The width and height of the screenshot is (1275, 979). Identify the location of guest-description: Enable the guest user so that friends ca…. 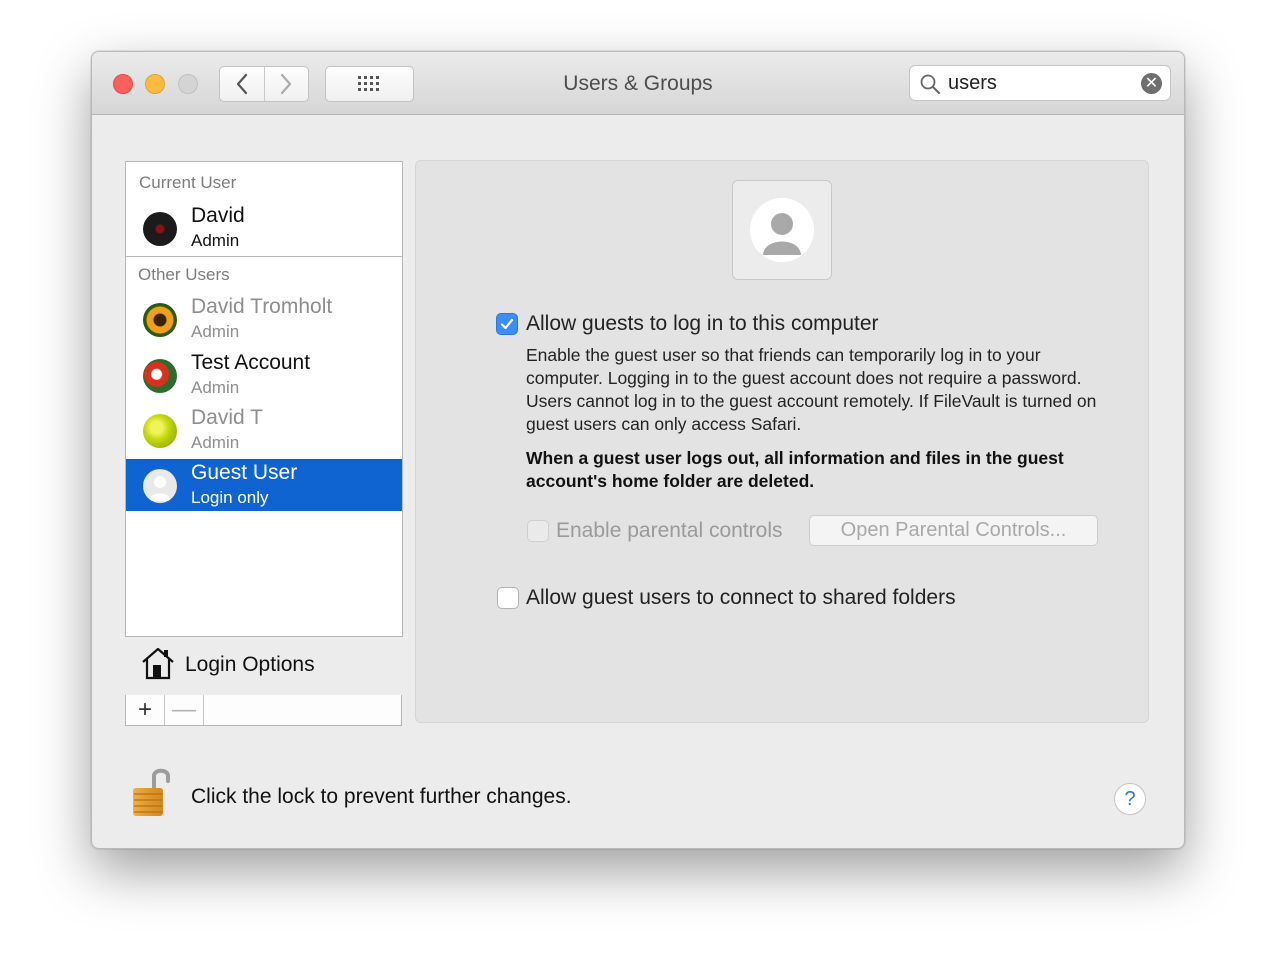
(811, 389).